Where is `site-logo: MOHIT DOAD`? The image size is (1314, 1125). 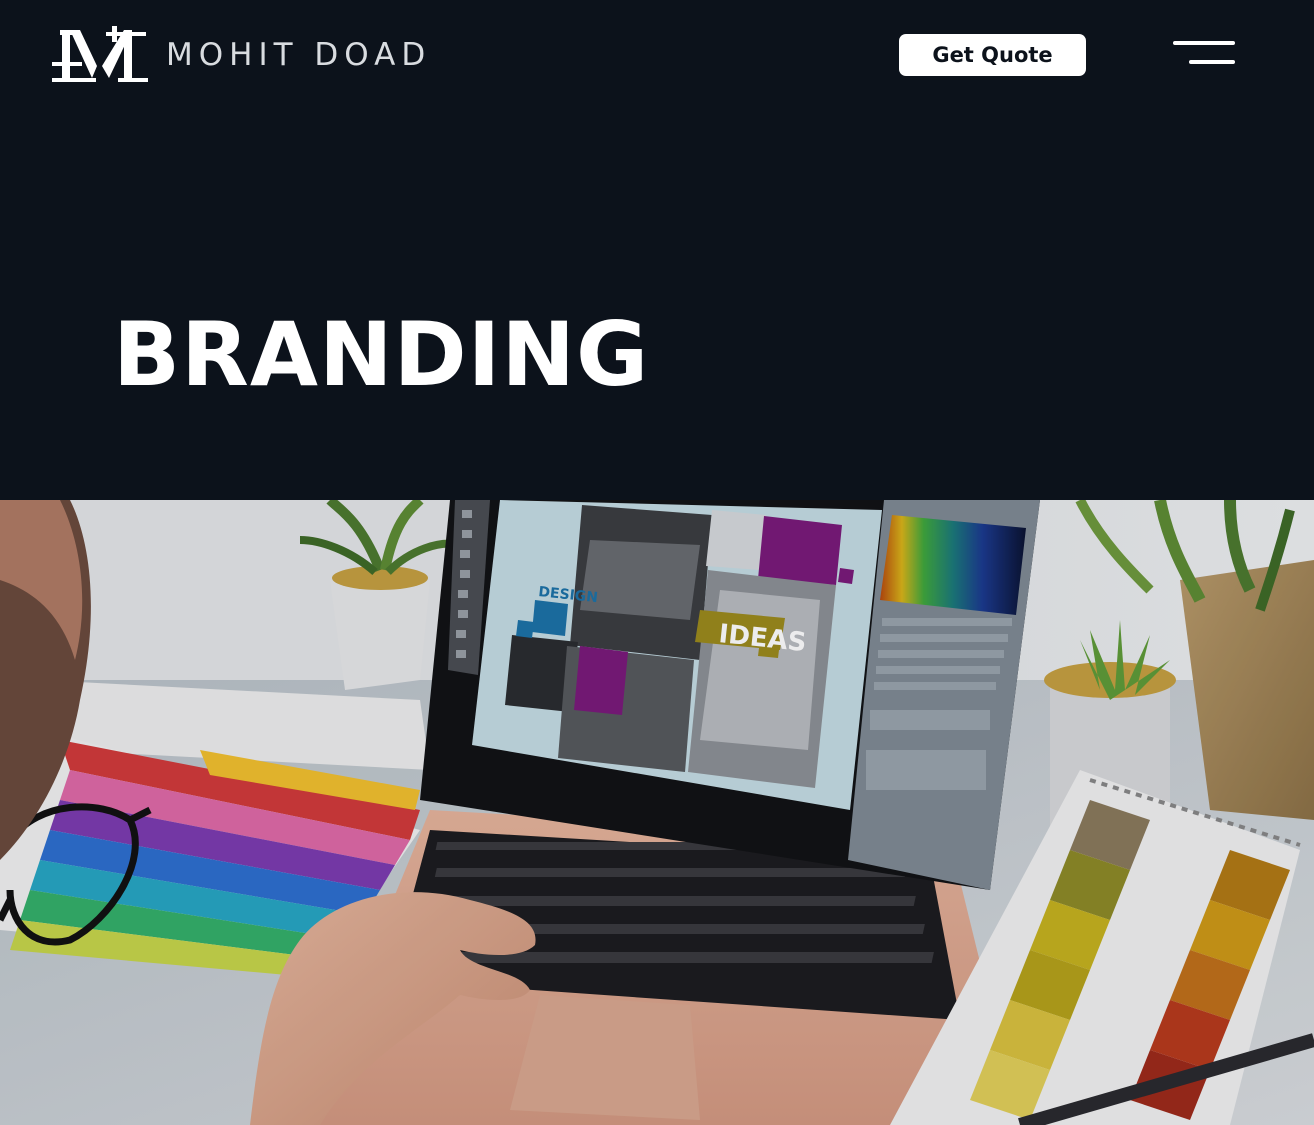
site-logo: MOHIT DOAD is located at coordinates (241, 55).